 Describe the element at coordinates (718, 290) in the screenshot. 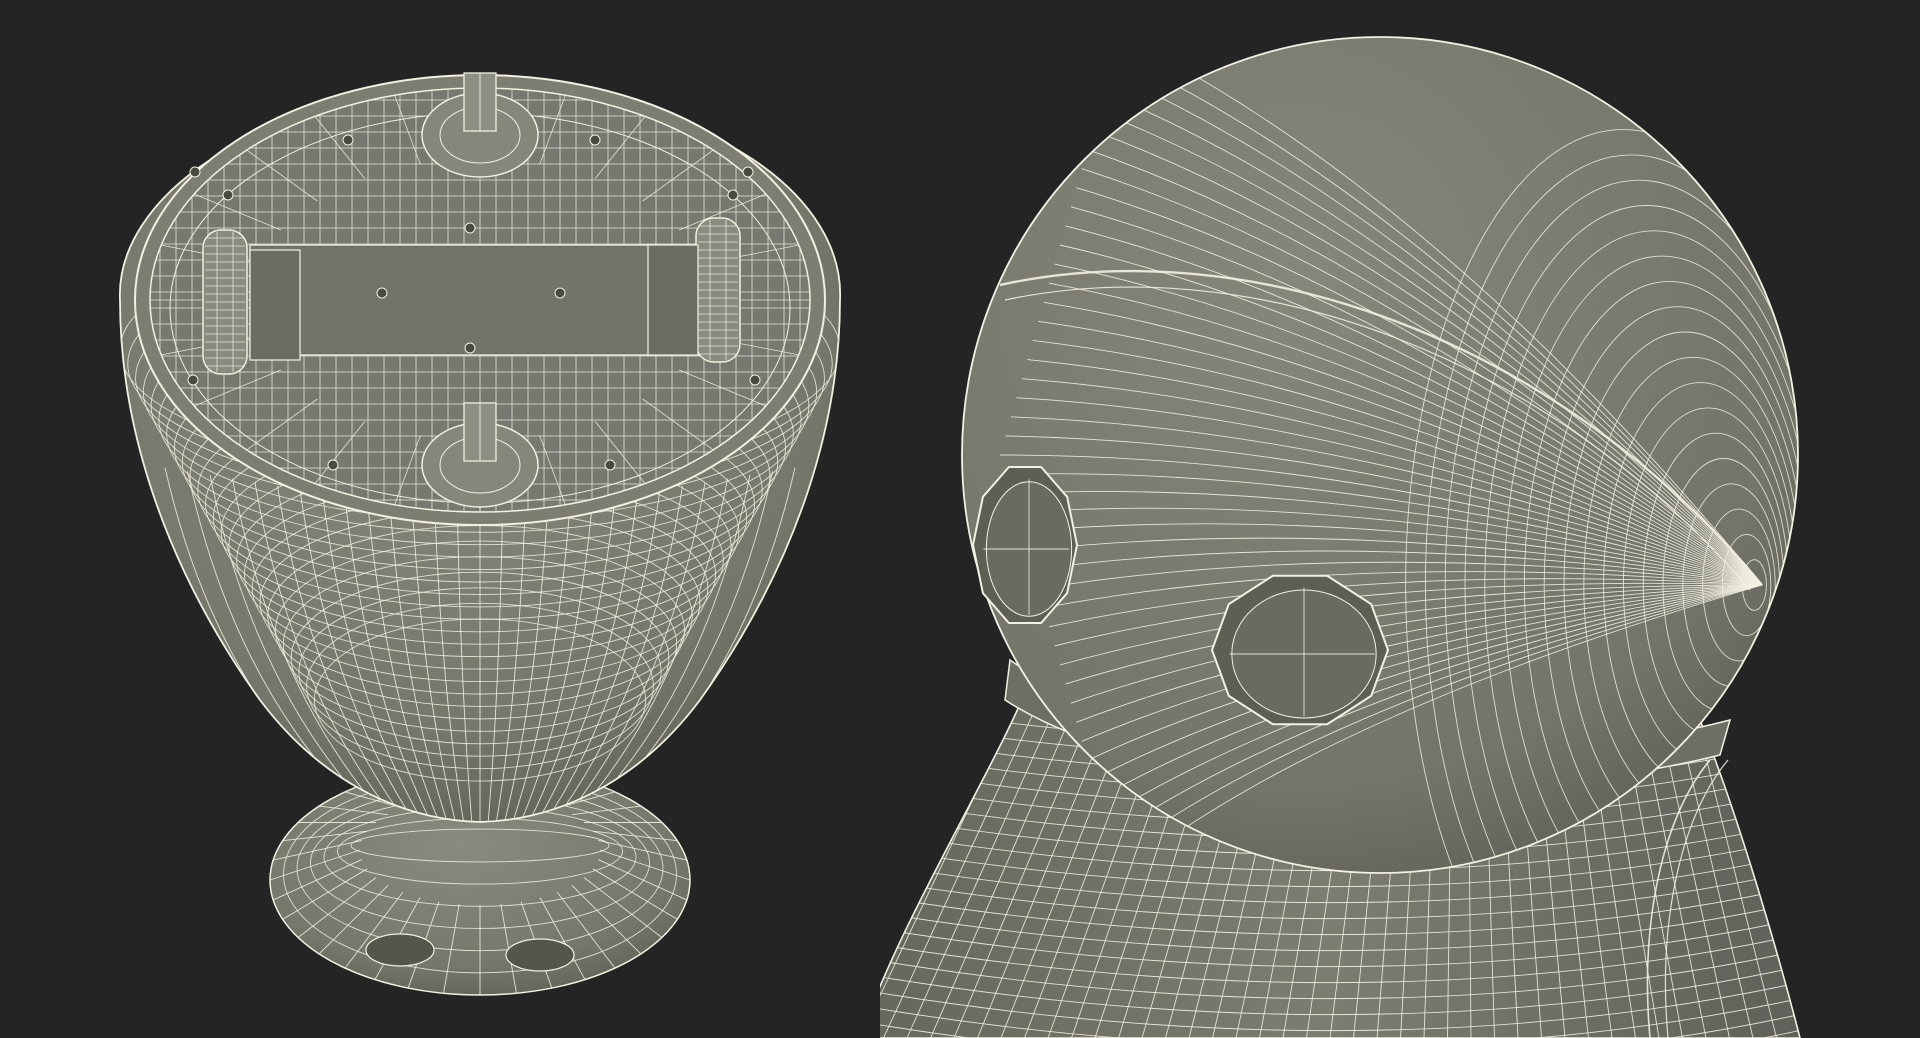

I see `right-wheel` at that location.